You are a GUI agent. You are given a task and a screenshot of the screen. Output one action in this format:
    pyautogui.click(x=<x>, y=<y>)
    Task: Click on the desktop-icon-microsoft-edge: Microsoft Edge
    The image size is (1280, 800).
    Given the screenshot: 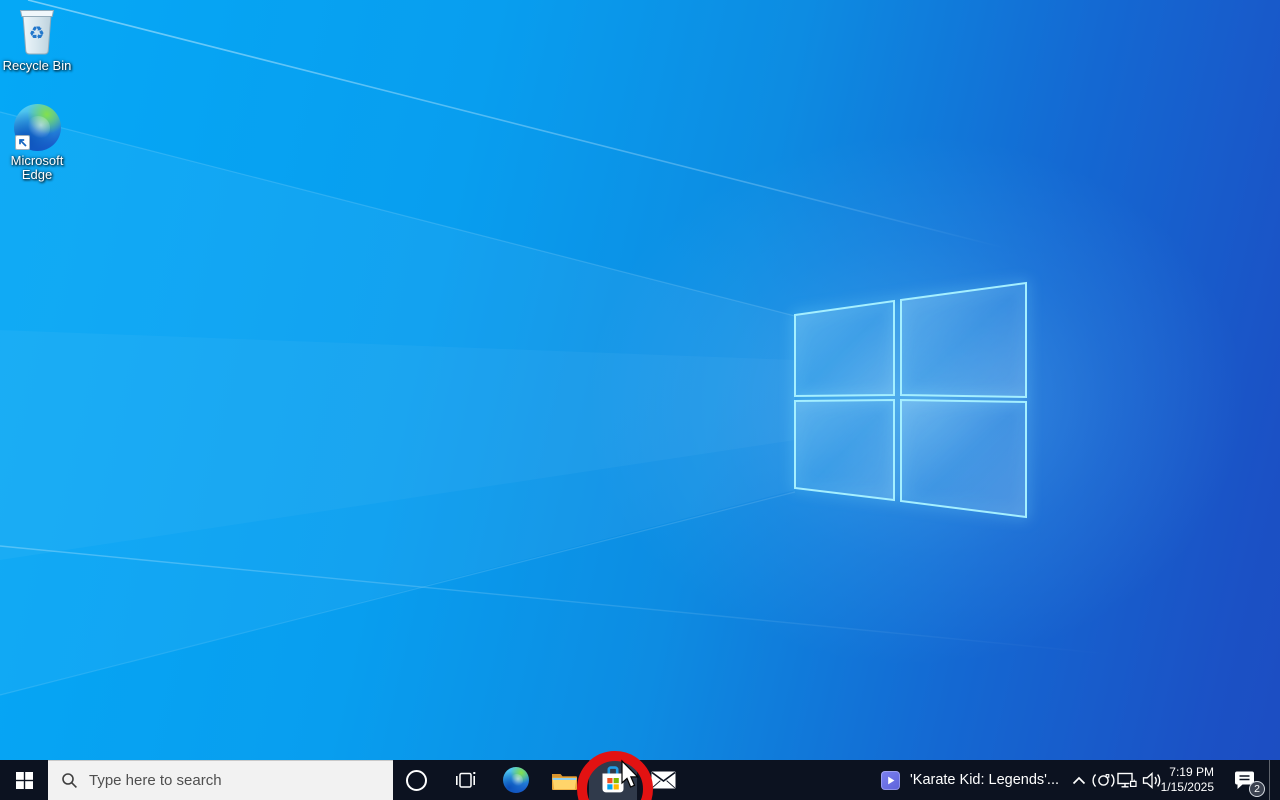 What is the action you would take?
    pyautogui.click(x=37, y=143)
    